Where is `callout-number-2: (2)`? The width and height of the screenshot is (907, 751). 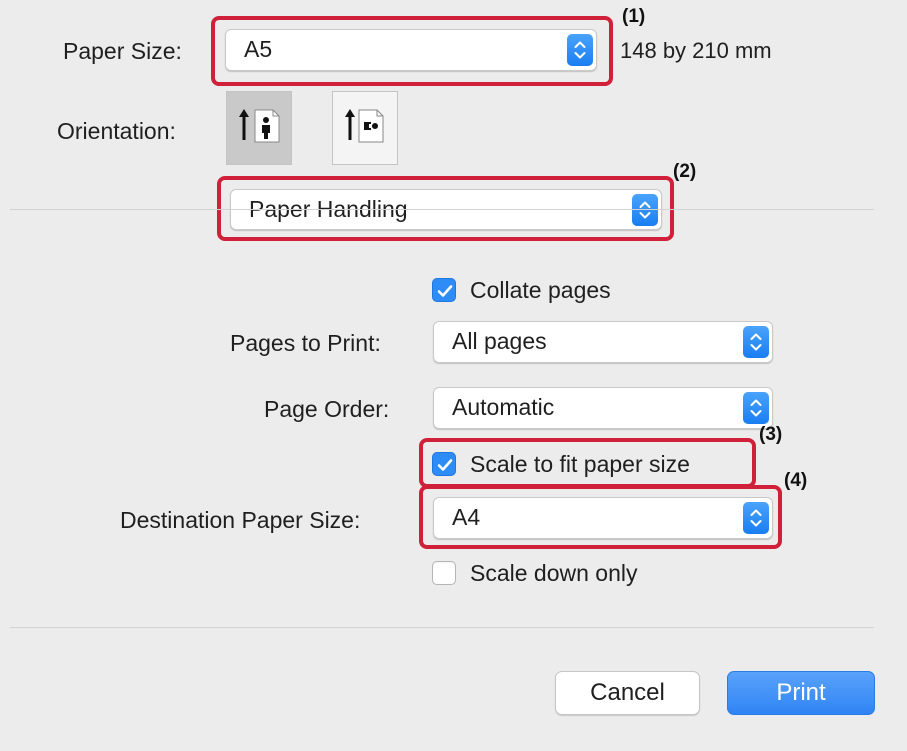 callout-number-2: (2) is located at coordinates (685, 171).